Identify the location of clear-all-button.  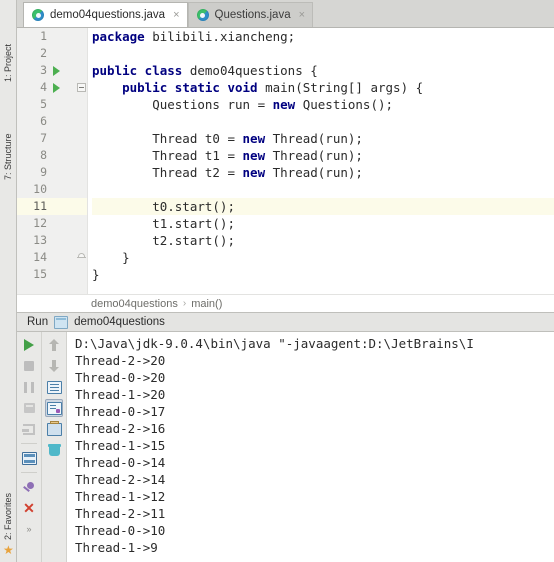
(54, 450).